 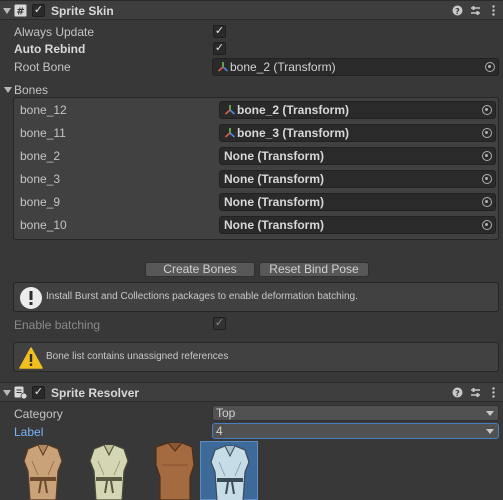 I want to click on bones-foldout-arrow-icon, so click(x=8, y=90).